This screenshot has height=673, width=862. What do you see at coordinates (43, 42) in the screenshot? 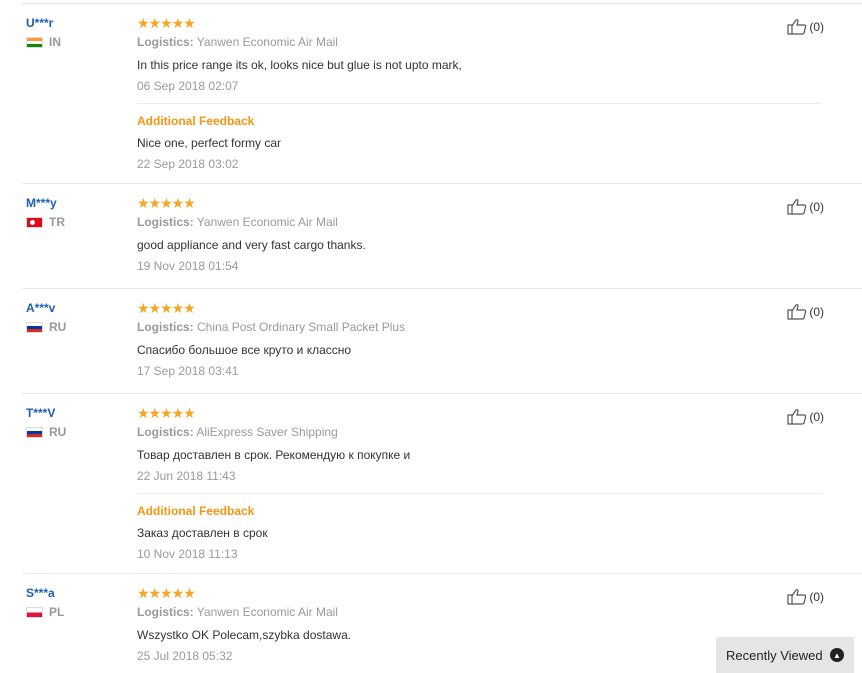
I see `reviewer-country: IN` at bounding box center [43, 42].